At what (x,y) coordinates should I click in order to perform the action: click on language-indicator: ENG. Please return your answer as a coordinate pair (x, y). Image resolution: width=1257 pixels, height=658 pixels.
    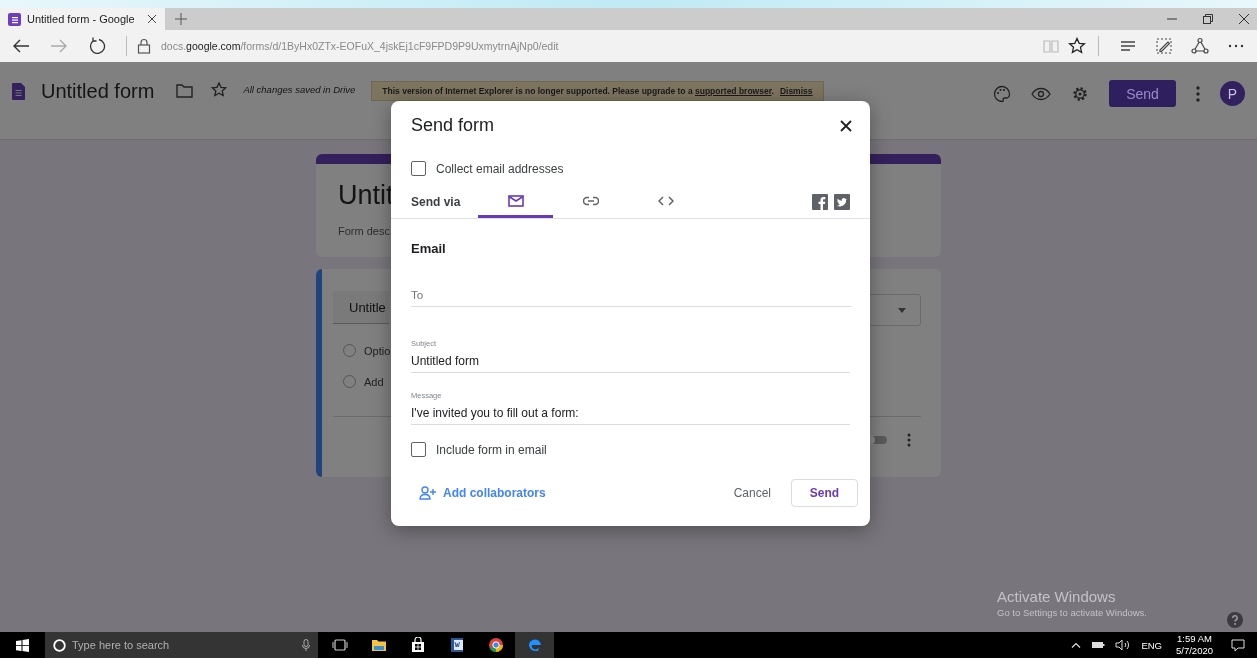
    Looking at the image, I should click on (1151, 645).